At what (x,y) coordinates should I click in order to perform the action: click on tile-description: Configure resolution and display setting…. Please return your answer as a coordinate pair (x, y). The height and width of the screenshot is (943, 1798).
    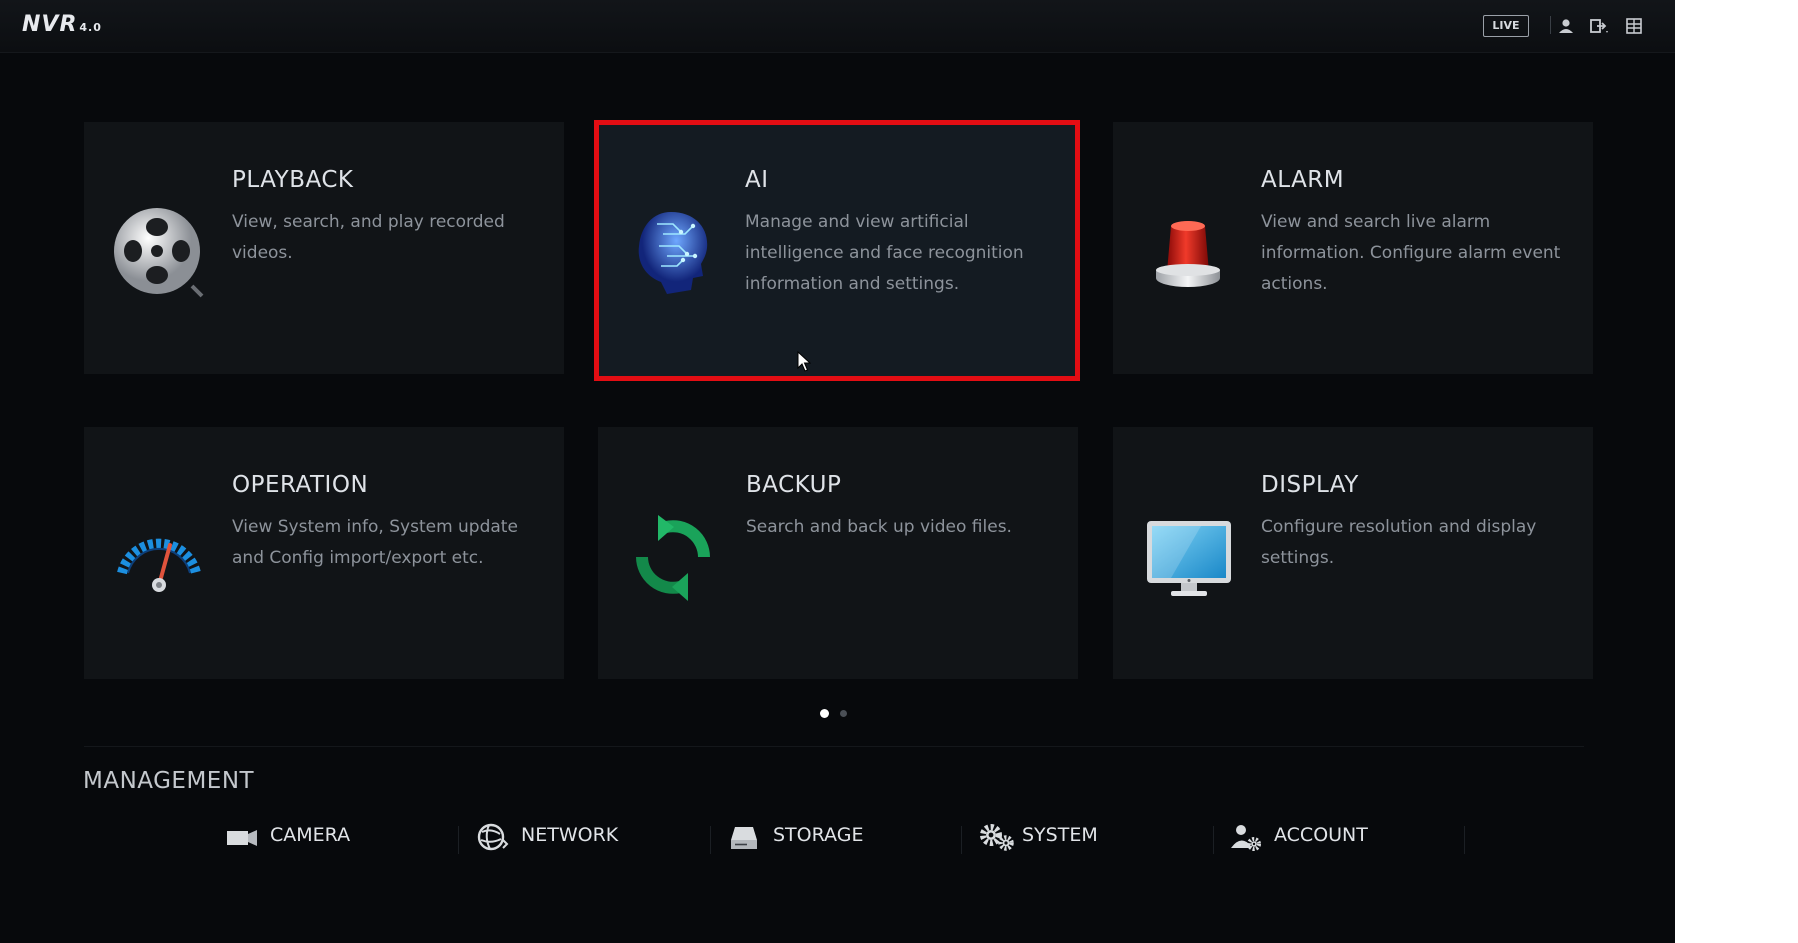
    Looking at the image, I should click on (1399, 542).